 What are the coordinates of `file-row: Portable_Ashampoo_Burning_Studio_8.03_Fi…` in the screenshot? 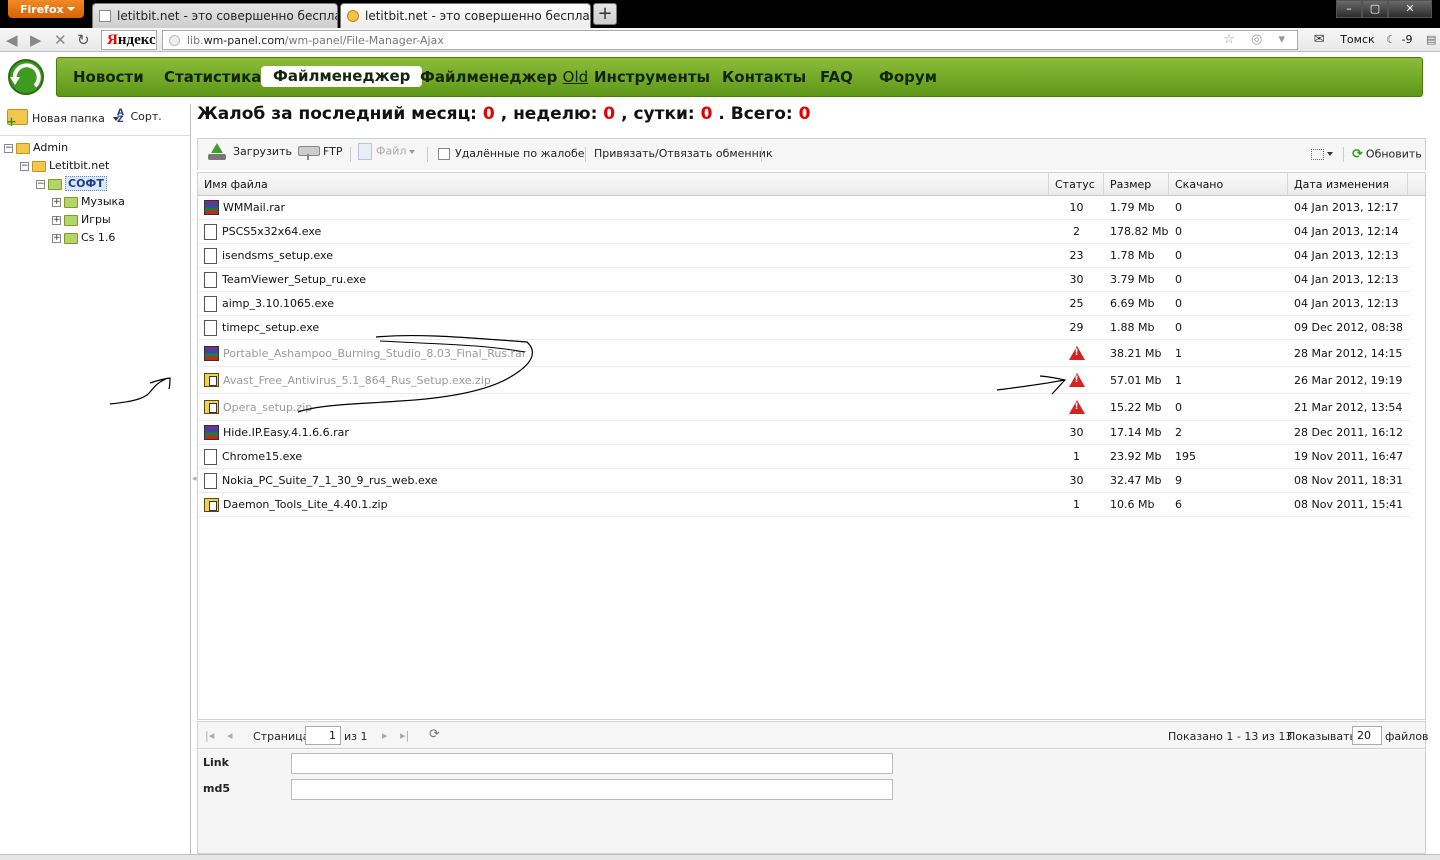 It's located at (804, 353).